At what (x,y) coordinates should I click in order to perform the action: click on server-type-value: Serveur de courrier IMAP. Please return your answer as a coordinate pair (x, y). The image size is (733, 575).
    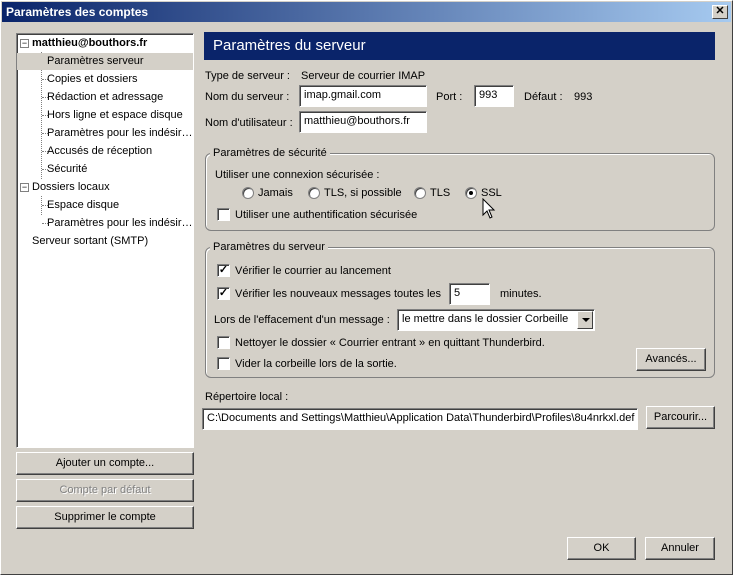
    Looking at the image, I should click on (363, 76).